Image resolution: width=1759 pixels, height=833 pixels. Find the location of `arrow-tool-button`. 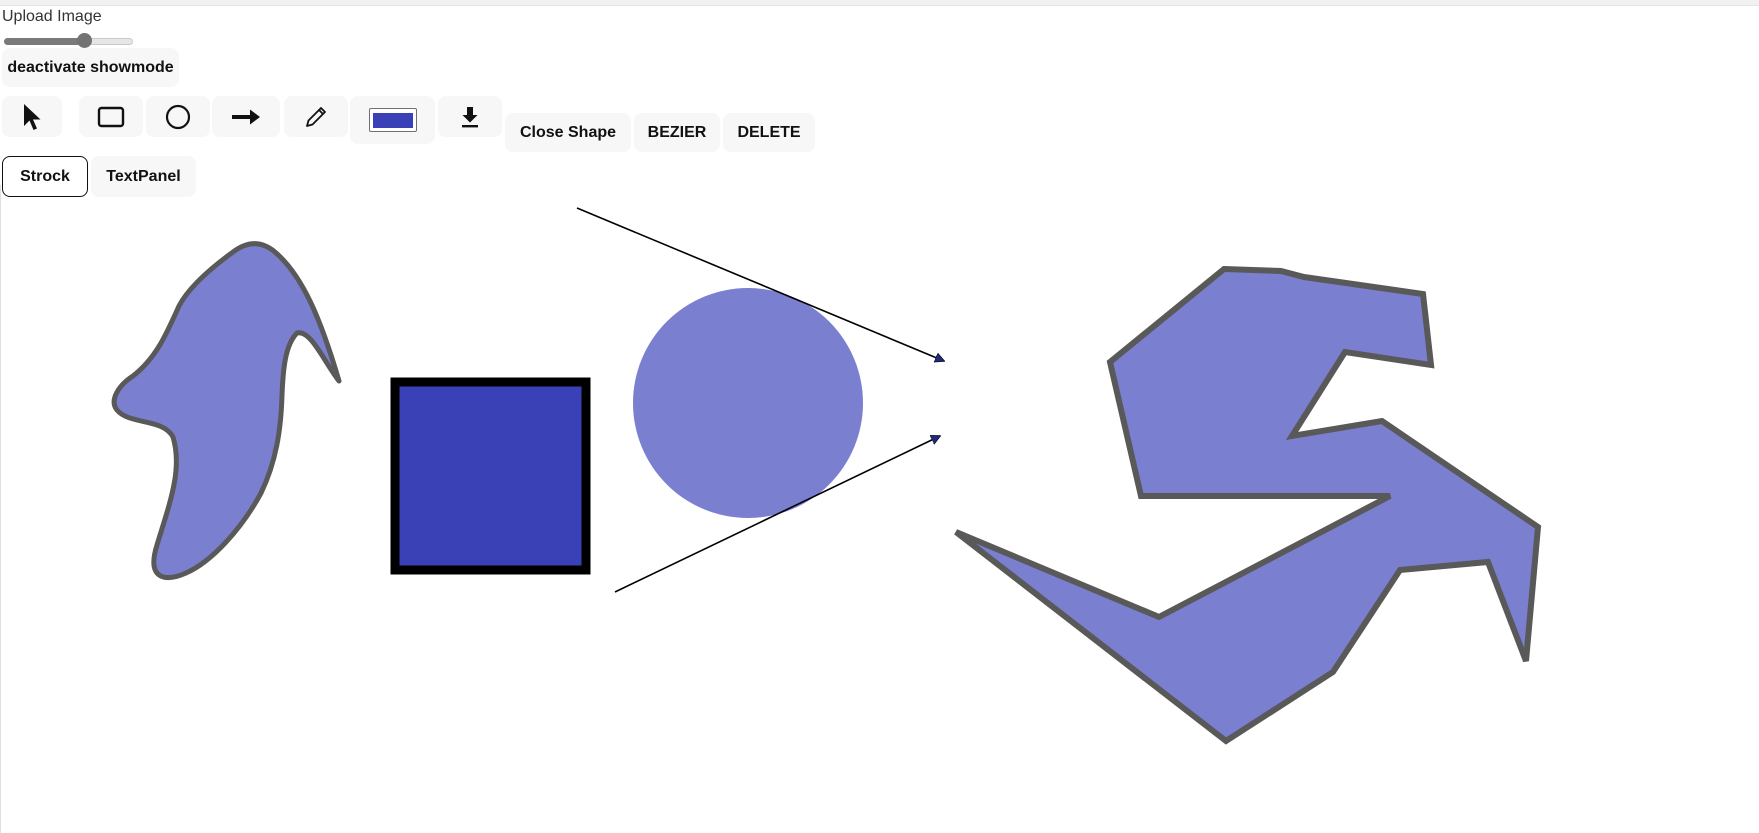

arrow-tool-button is located at coordinates (246, 116).